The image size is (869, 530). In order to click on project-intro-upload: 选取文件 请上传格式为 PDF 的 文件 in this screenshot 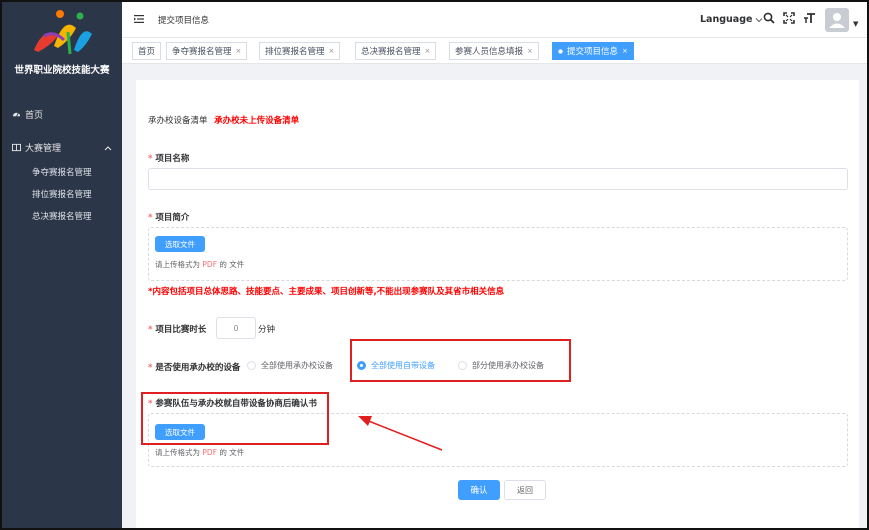, I will do `click(498, 254)`.